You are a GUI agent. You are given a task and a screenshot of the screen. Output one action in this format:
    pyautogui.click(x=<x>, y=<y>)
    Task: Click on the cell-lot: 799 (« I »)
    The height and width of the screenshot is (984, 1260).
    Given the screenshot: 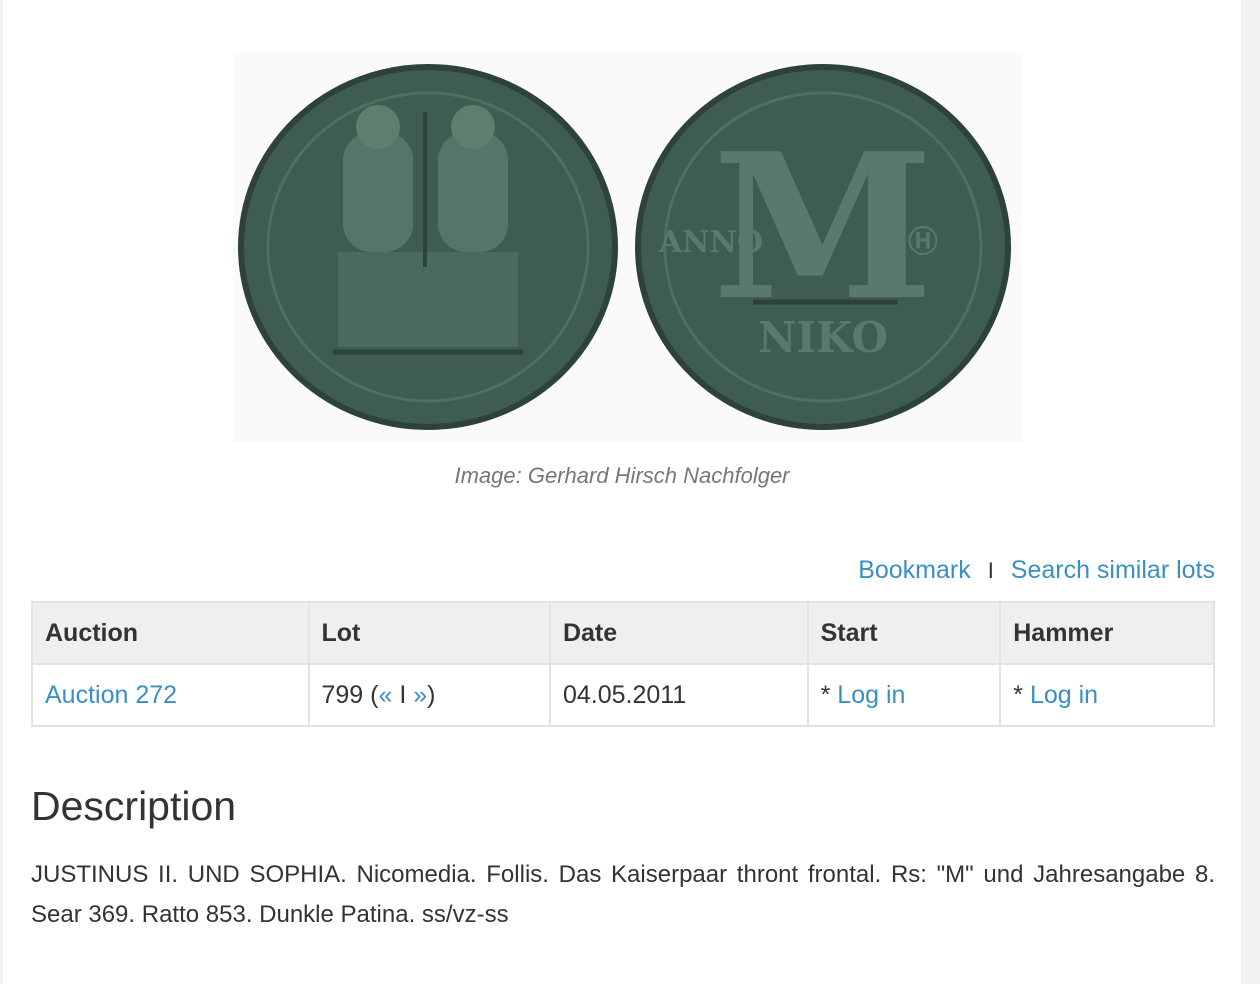 What is the action you would take?
    pyautogui.click(x=429, y=695)
    